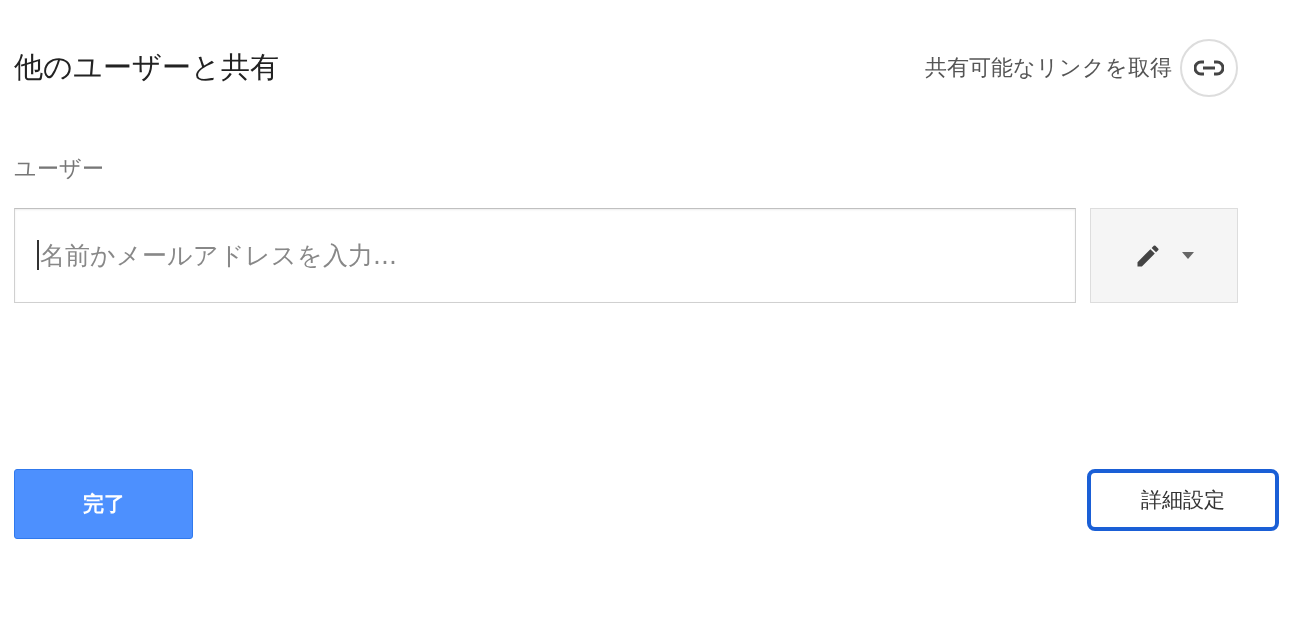 The image size is (1307, 636). Describe the element at coordinates (1188, 255) in the screenshot. I see `caret-icon` at that location.